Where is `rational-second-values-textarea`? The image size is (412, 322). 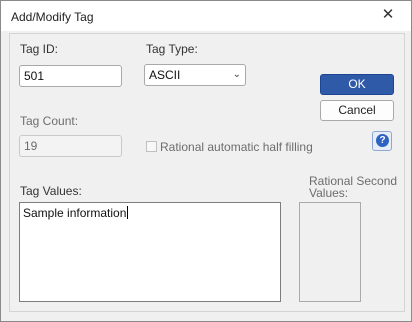 rational-second-values-textarea is located at coordinates (330, 252).